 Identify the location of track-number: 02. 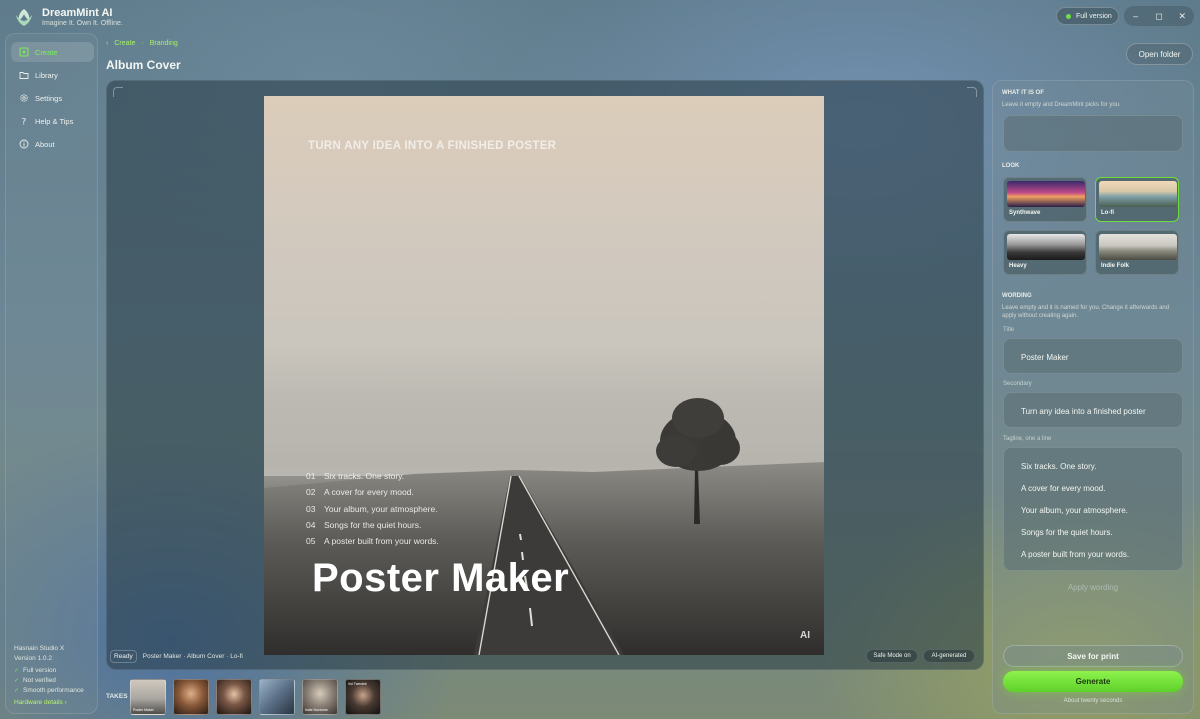
(311, 492).